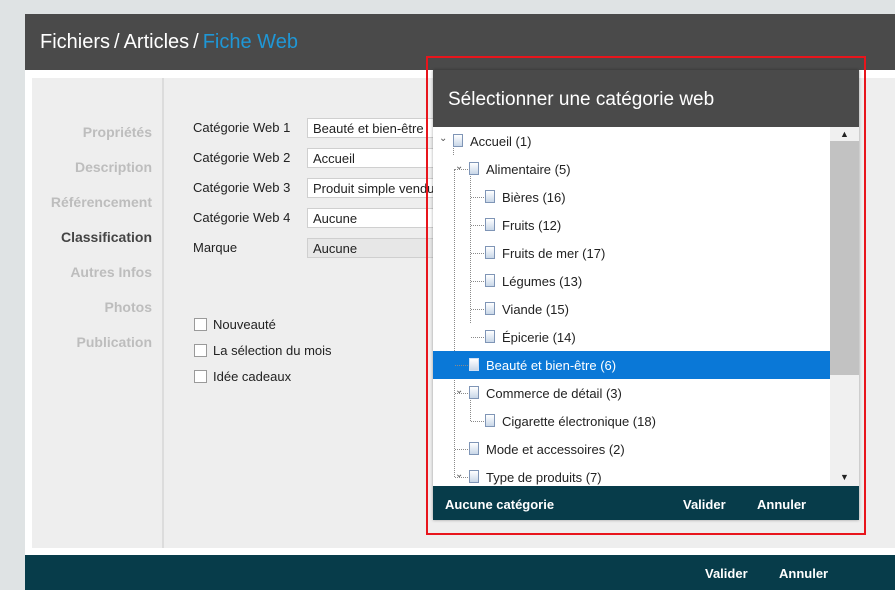 The width and height of the screenshot is (895, 590). I want to click on checkbox-label: La sélection du mois, so click(272, 350).